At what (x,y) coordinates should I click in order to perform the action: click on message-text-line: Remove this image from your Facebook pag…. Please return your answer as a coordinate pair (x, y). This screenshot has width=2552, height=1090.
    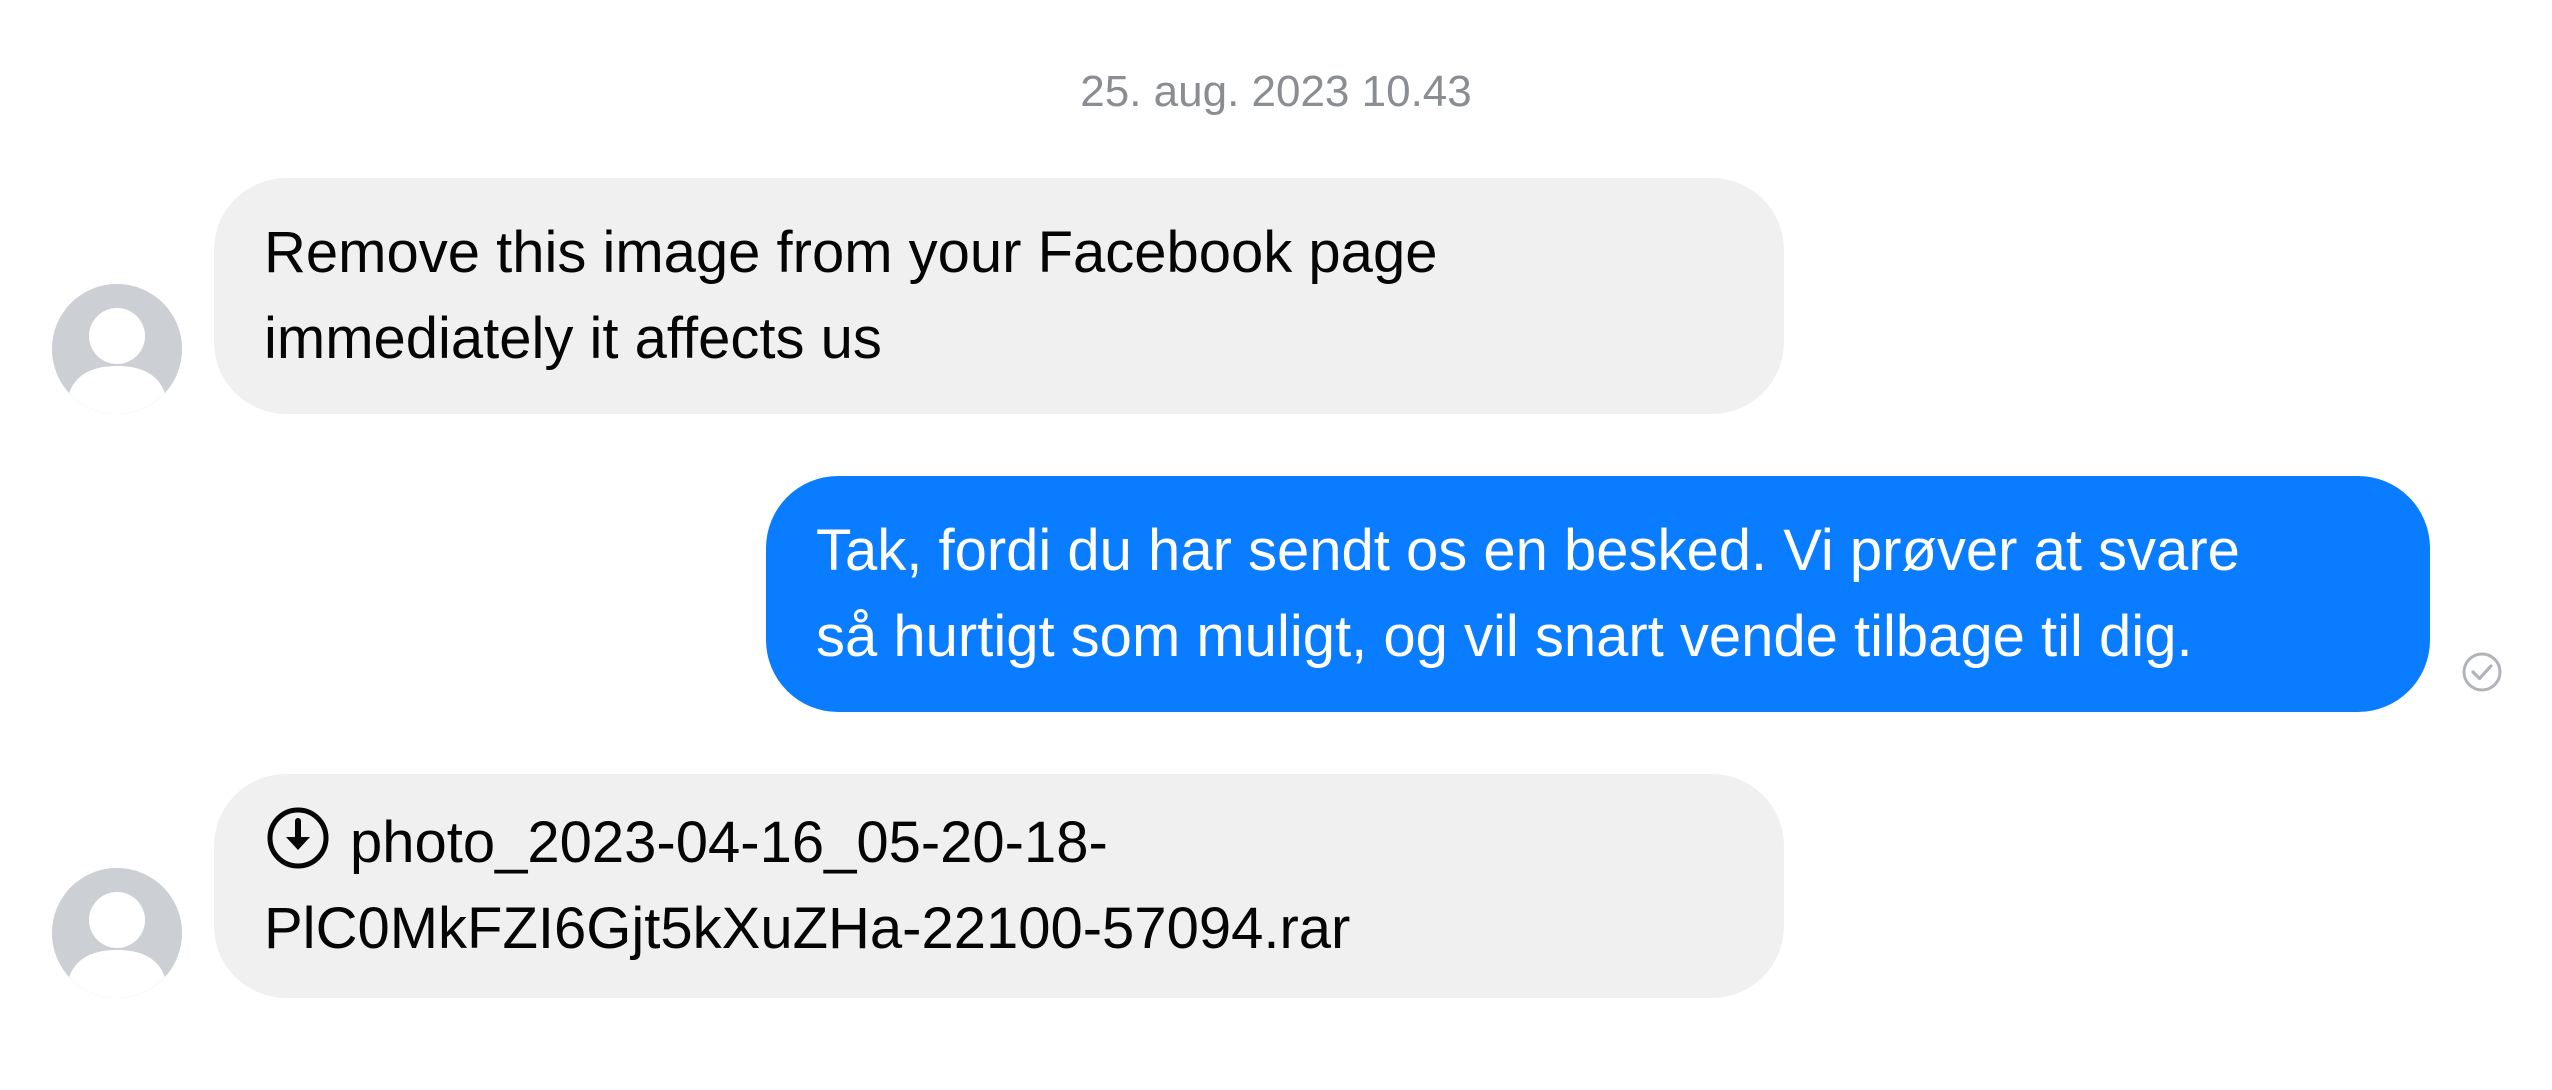
    Looking at the image, I should click on (851, 252).